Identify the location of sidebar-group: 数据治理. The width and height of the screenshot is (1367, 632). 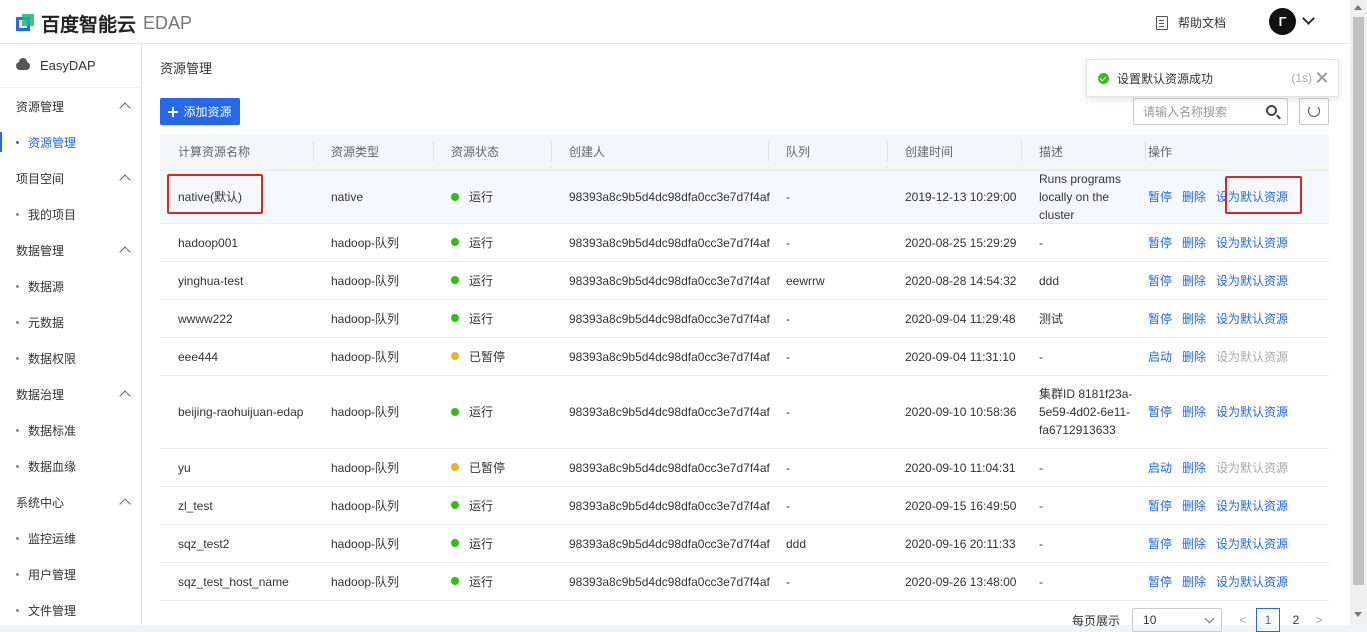
(70, 394).